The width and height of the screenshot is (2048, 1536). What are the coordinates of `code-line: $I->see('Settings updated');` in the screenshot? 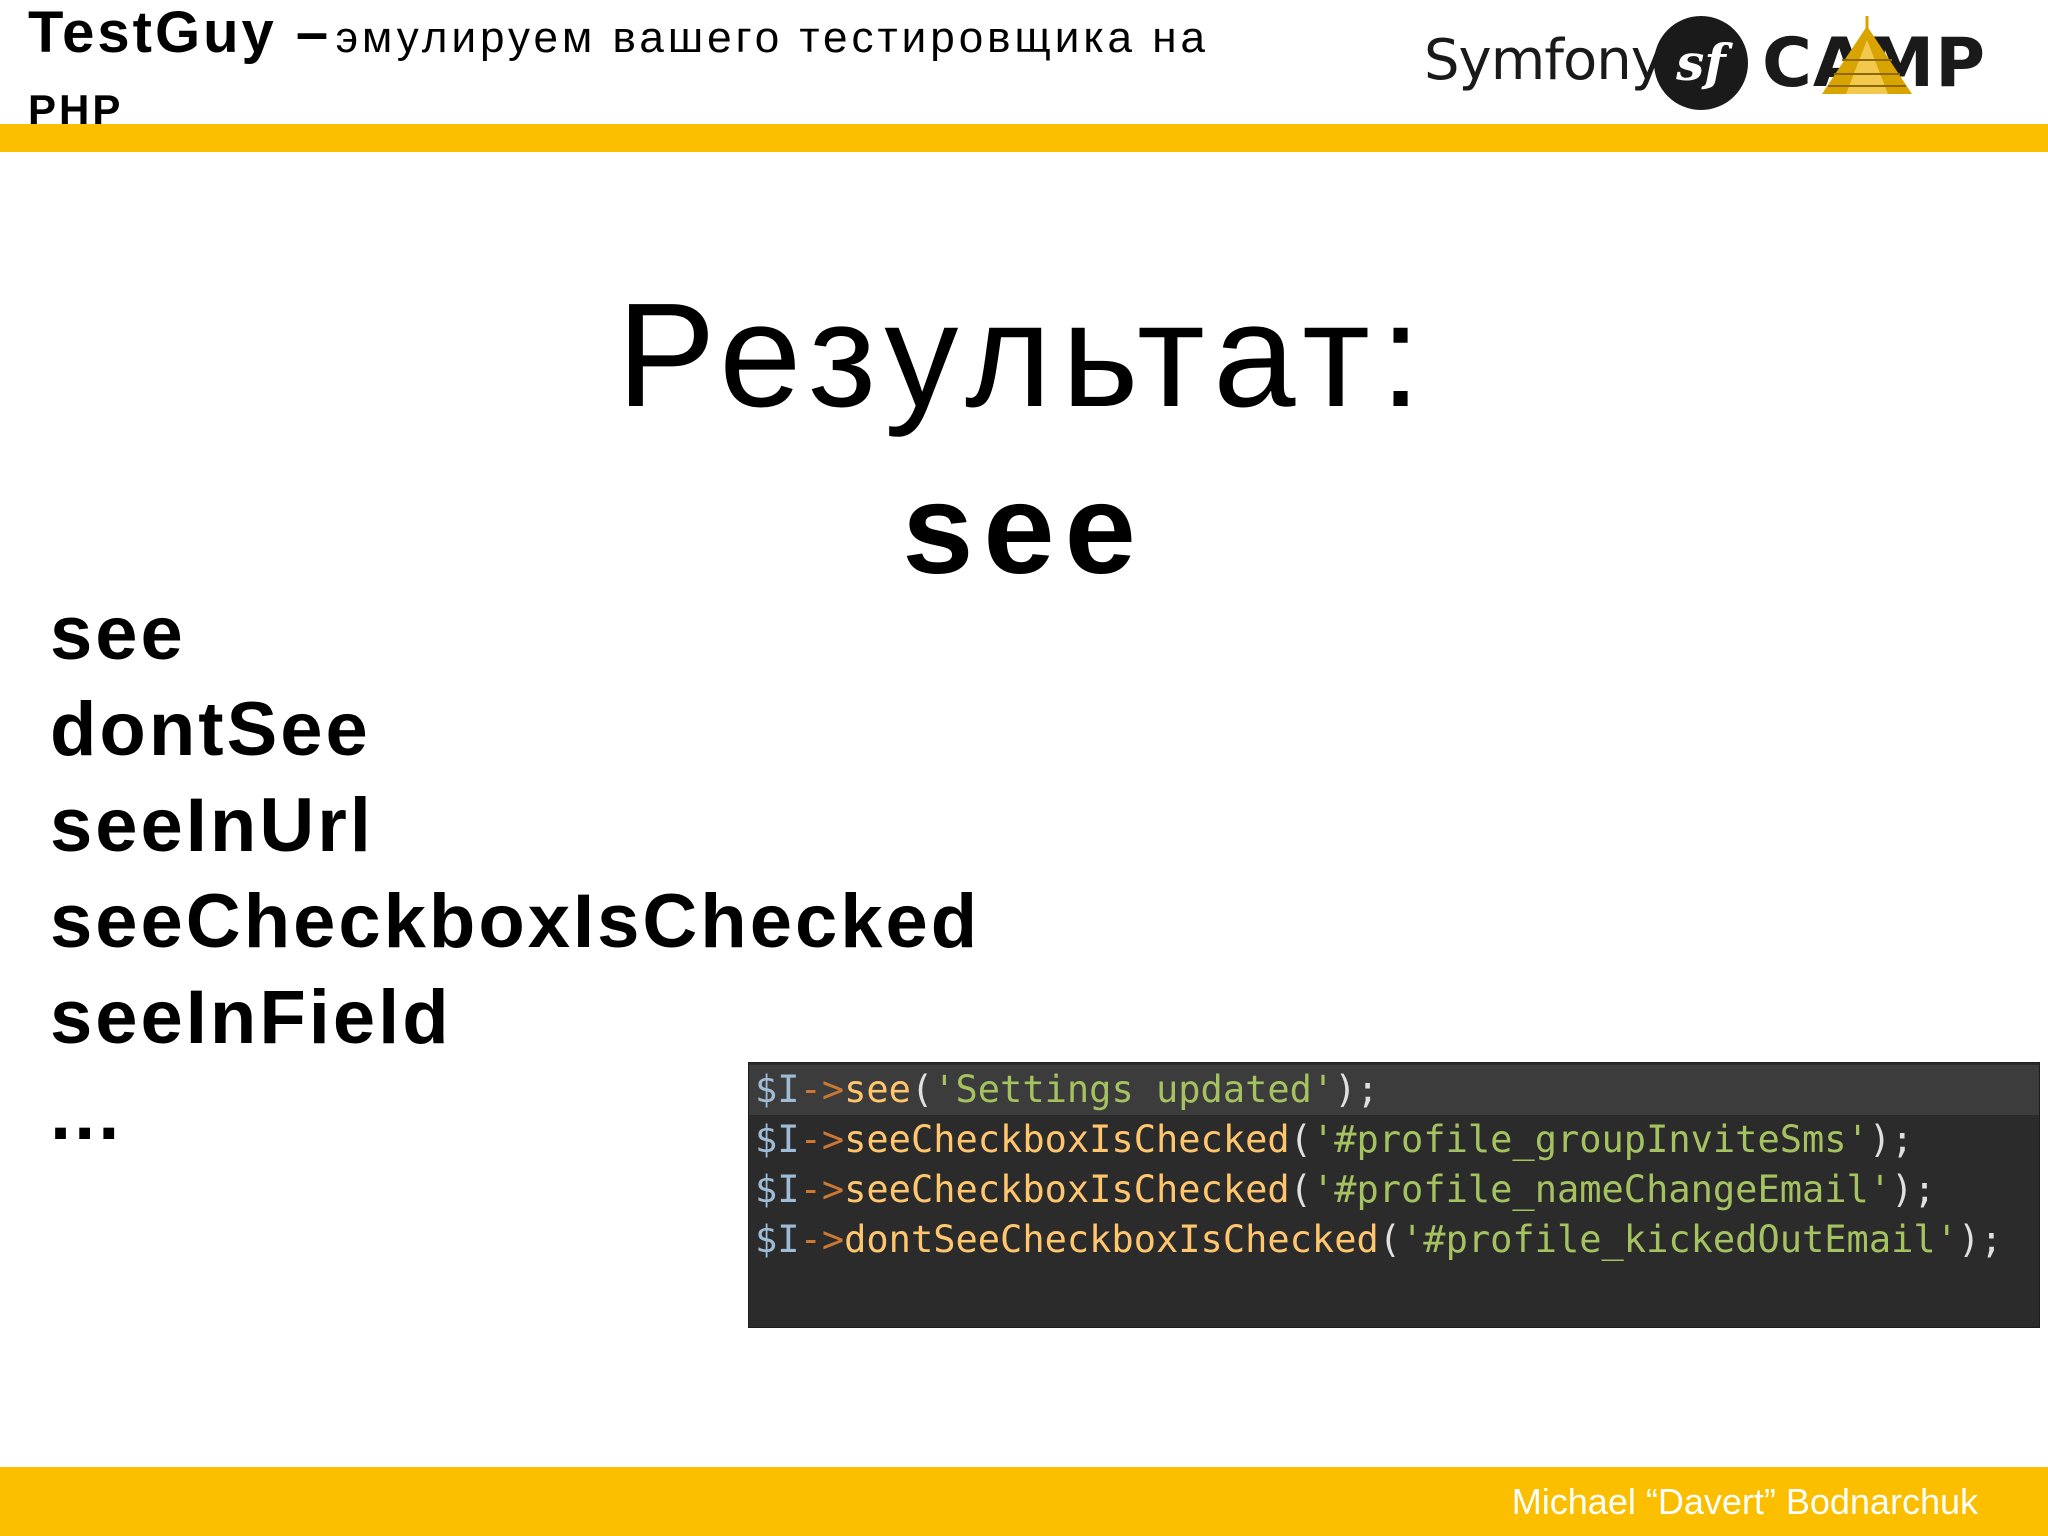 It's located at (1394, 1090).